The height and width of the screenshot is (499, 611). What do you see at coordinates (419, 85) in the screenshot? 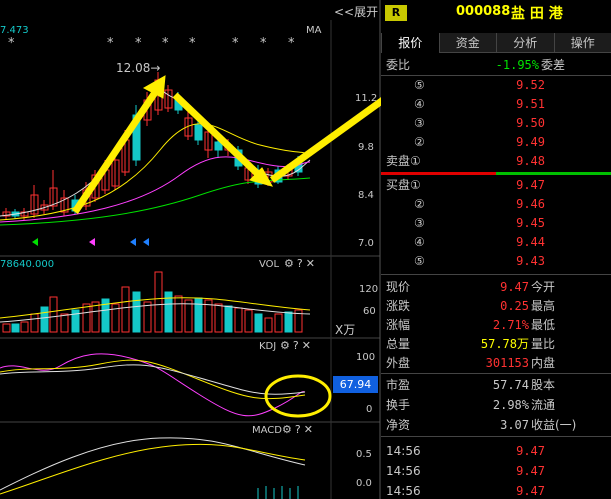
I see `ask-level: ⑤` at bounding box center [419, 85].